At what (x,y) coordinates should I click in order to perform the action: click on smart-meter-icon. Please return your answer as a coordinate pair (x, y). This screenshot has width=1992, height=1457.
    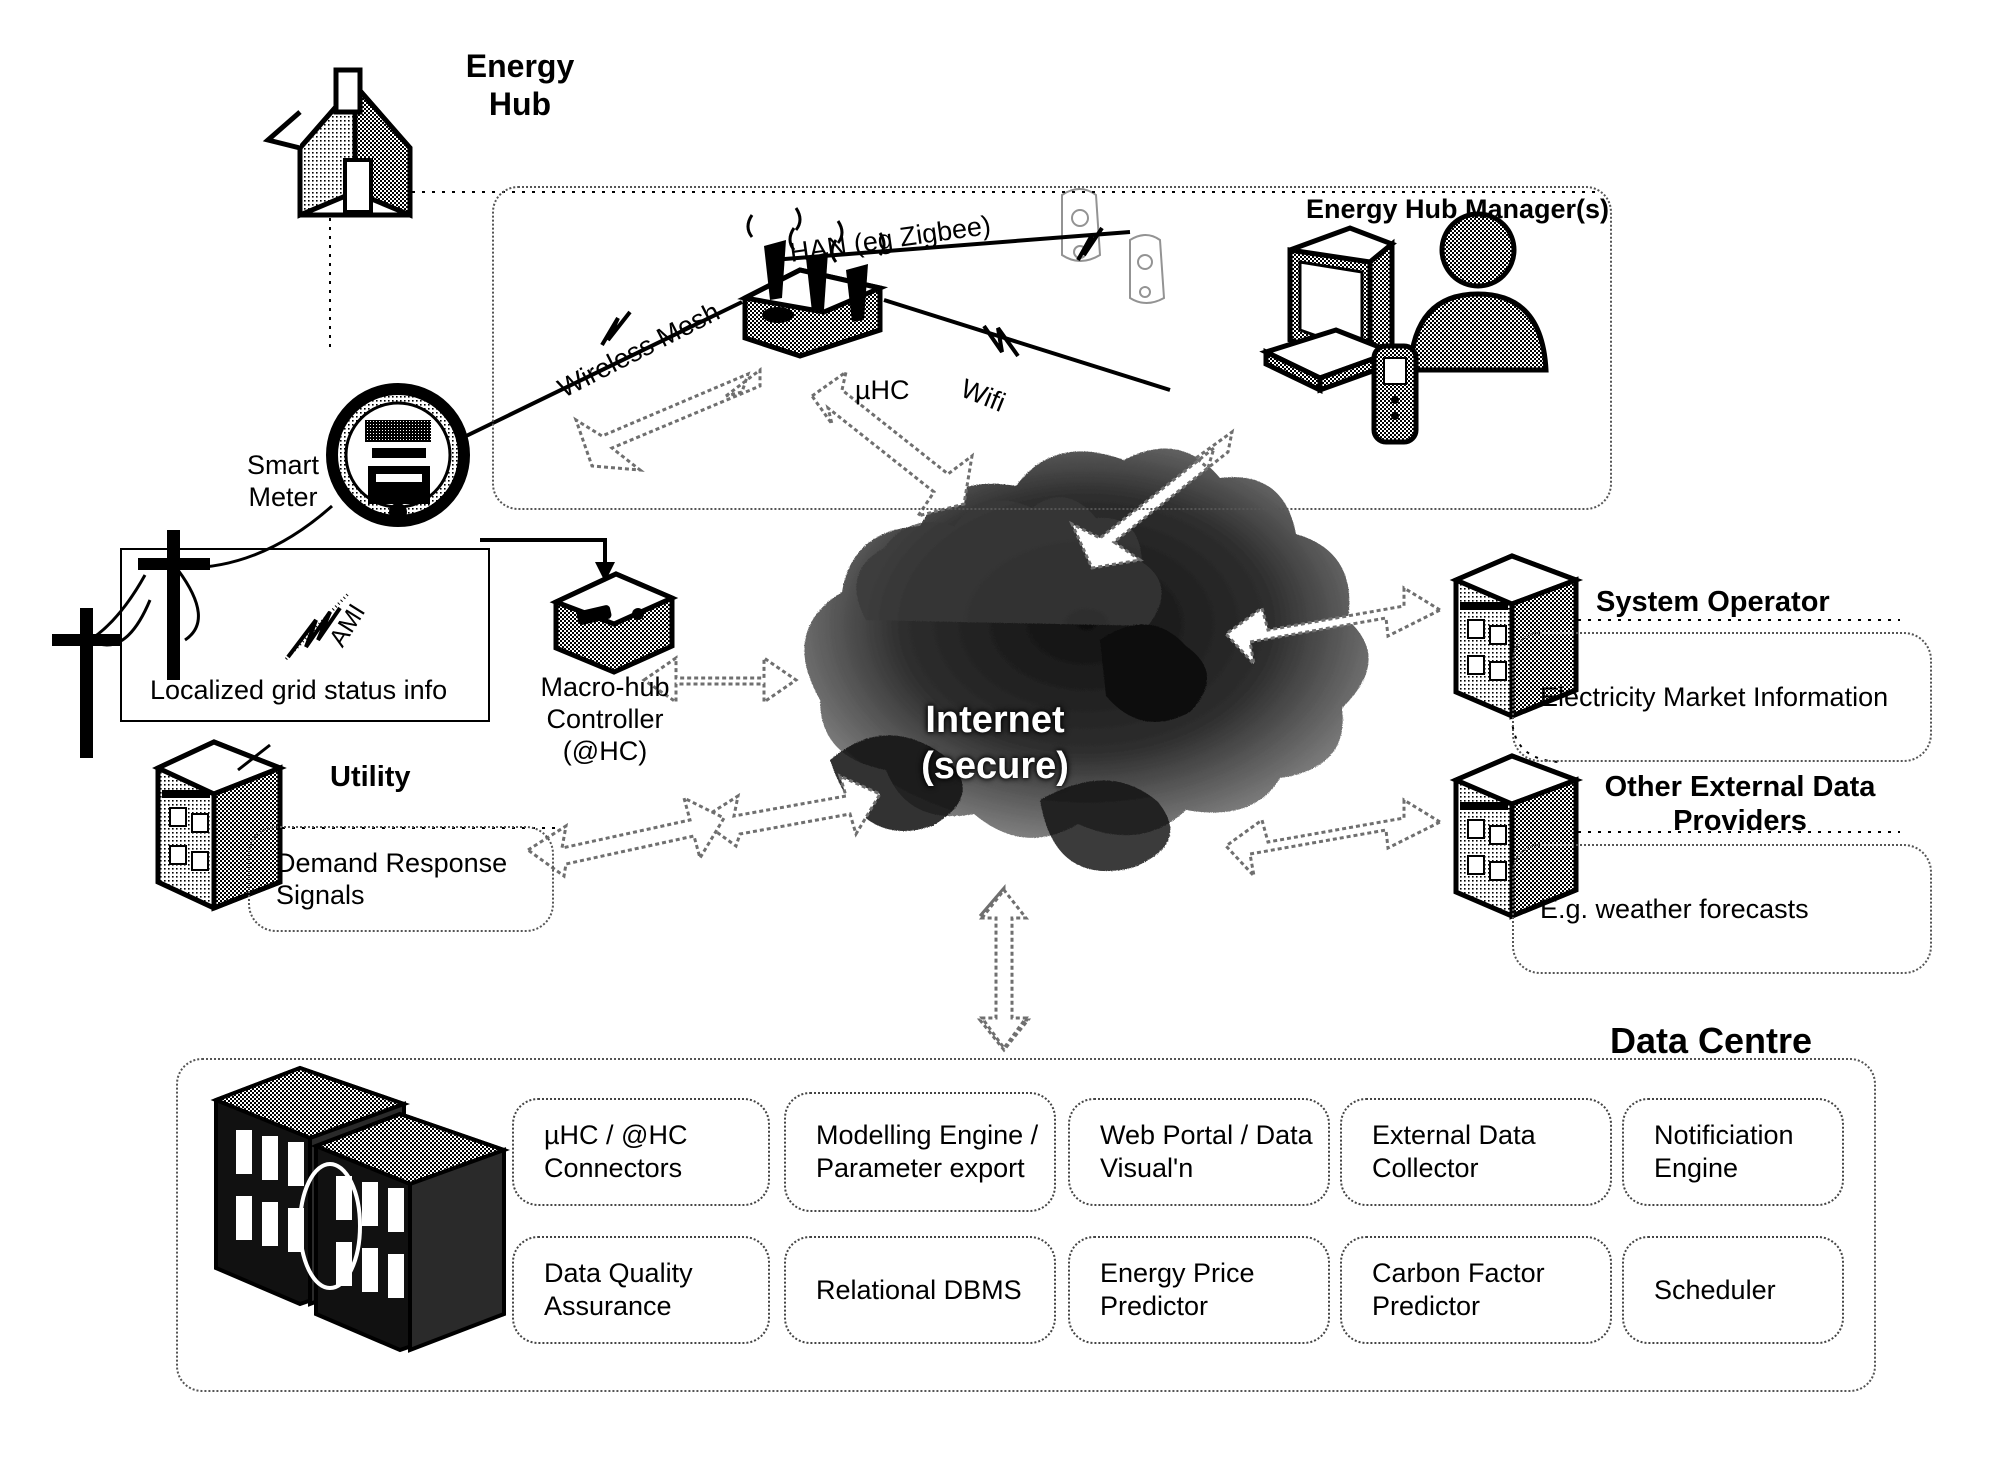
    Looking at the image, I should click on (398, 455).